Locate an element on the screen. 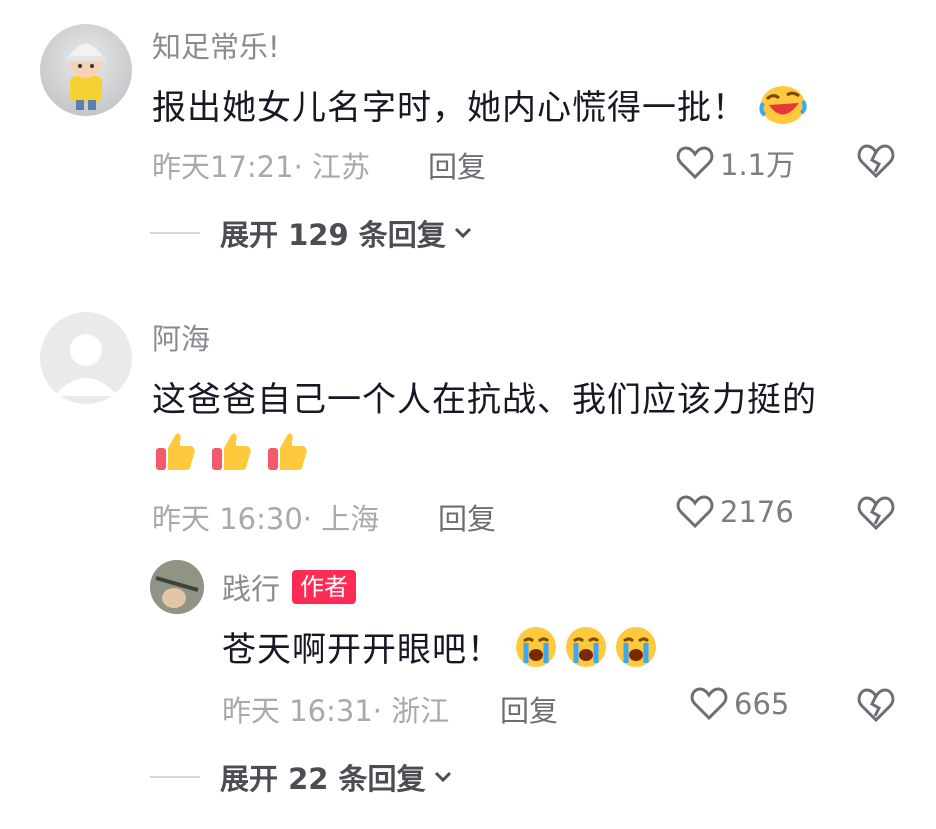 The height and width of the screenshot is (829, 936). like-button: 2176 is located at coordinates (735, 512).